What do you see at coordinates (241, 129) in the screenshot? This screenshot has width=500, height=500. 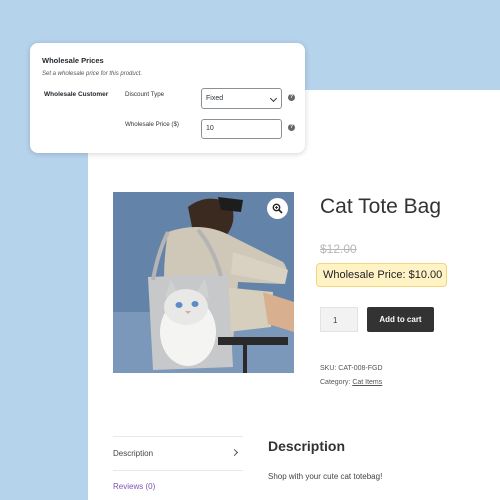 I see `wholesale-price-input: 10` at bounding box center [241, 129].